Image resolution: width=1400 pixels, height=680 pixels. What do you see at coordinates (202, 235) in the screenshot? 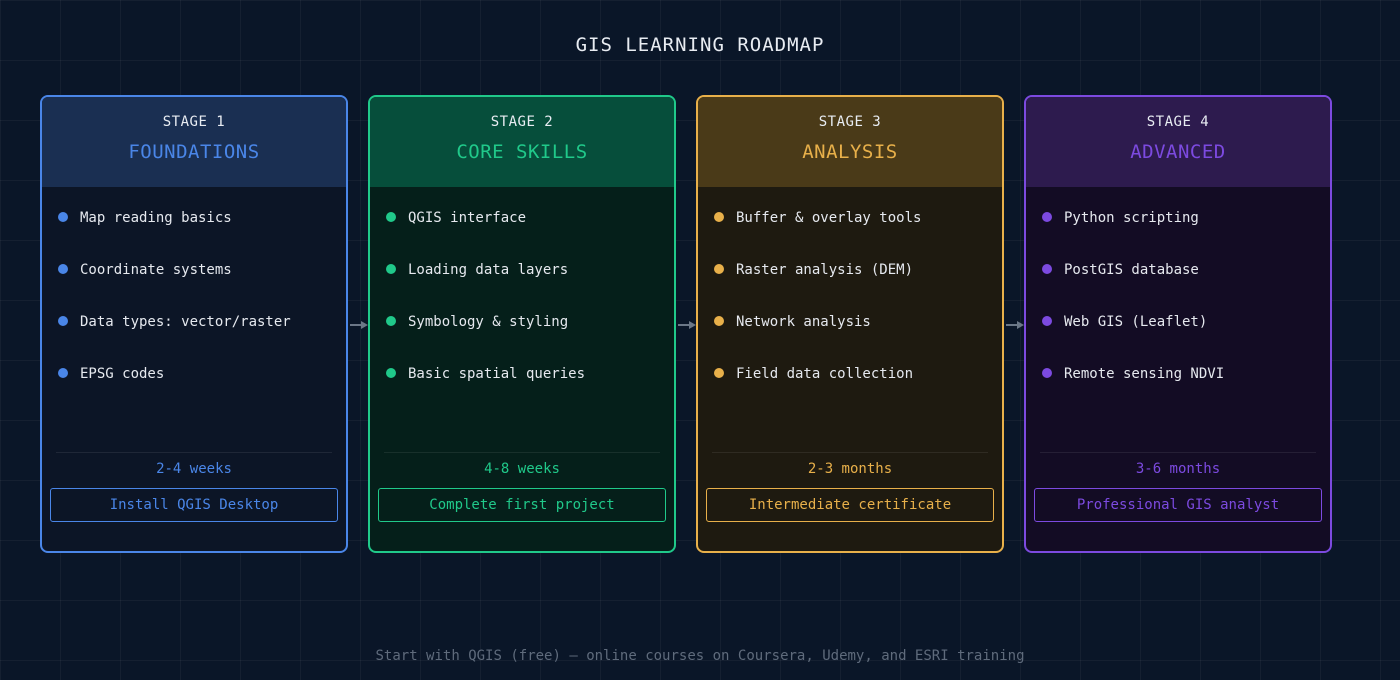
I see `topic-item: Map reading basics` at bounding box center [202, 235].